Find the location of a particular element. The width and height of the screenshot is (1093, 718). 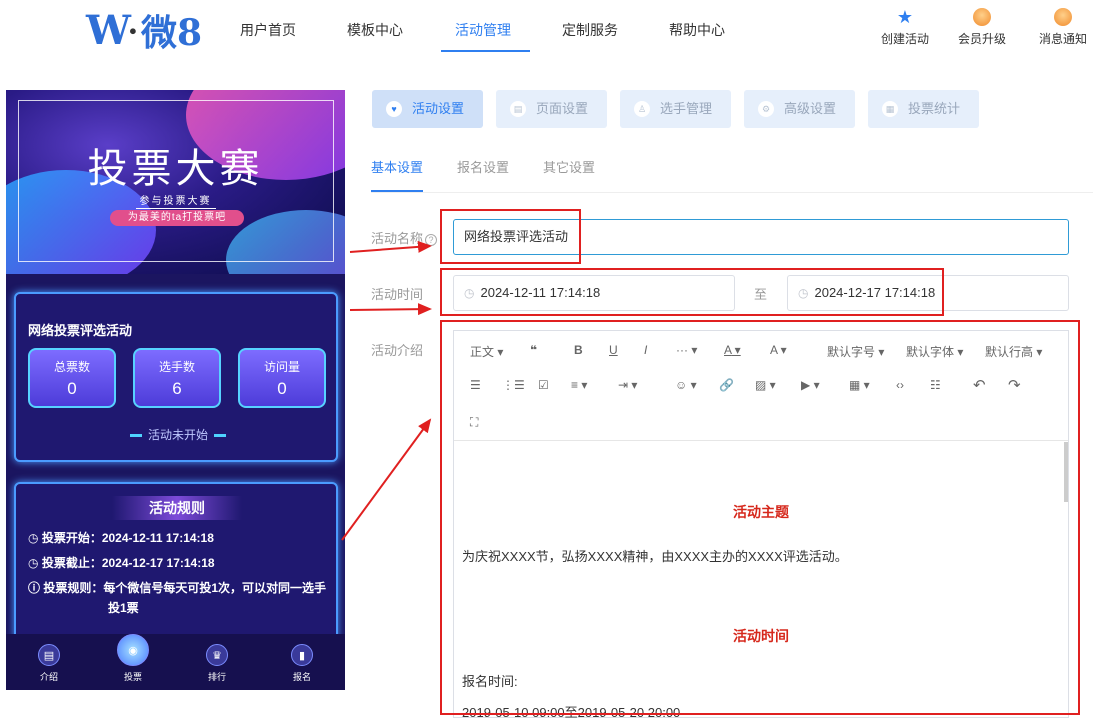

stat-visits: 访问量 0 is located at coordinates (282, 378).